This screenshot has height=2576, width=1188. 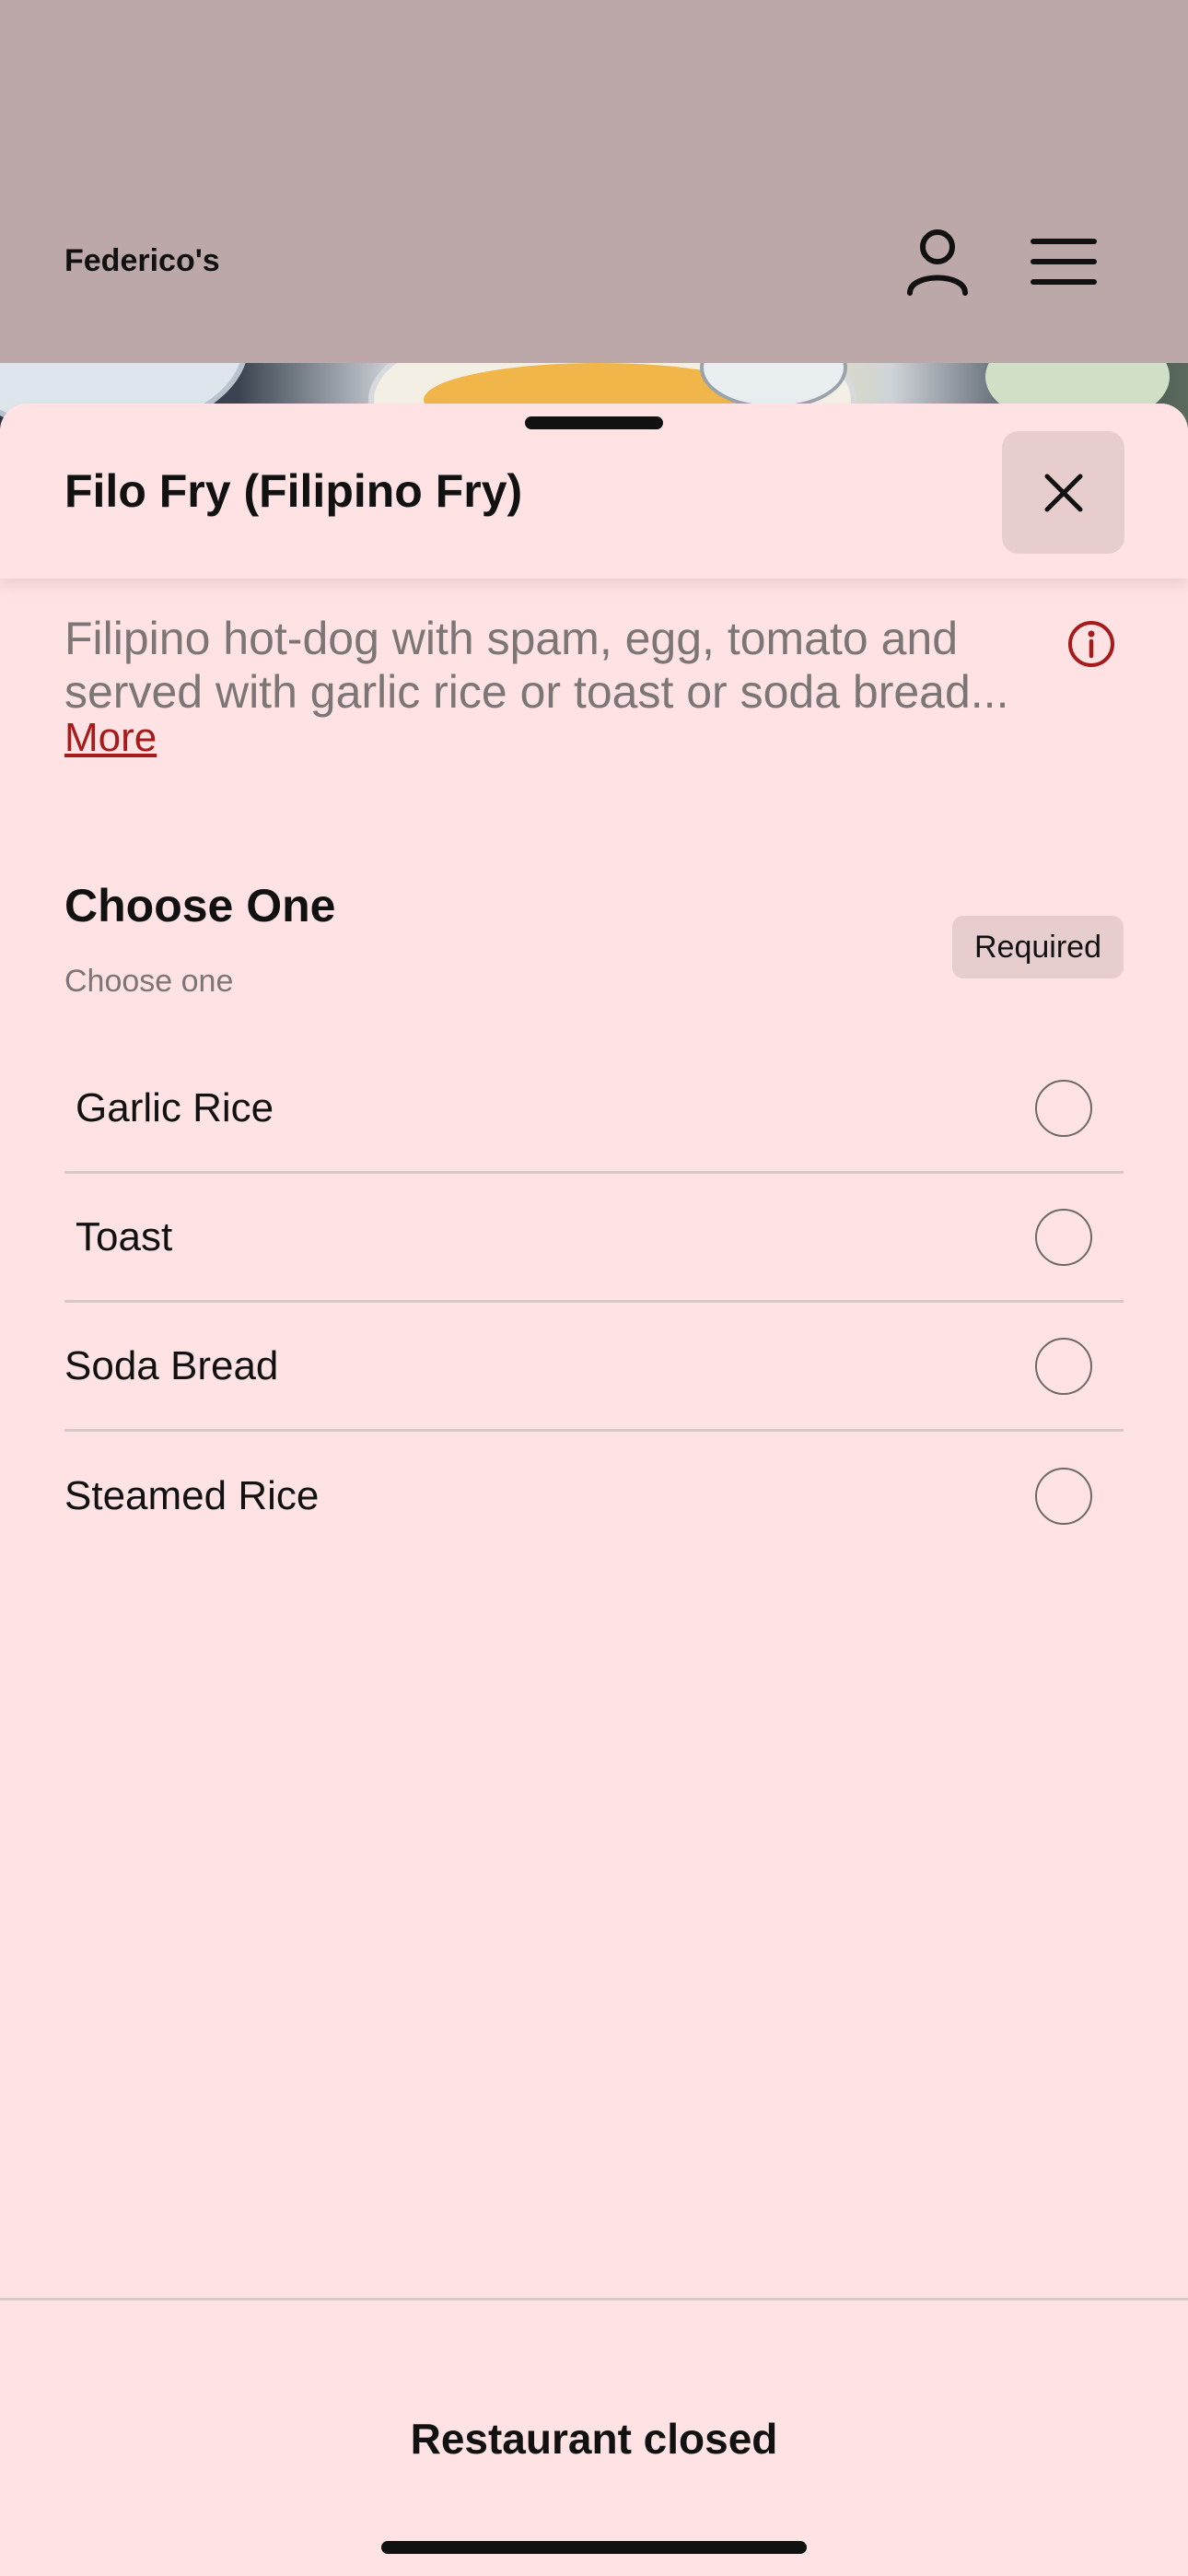 What do you see at coordinates (594, 1109) in the screenshot?
I see `option-garlic-rice: Garlic Rice` at bounding box center [594, 1109].